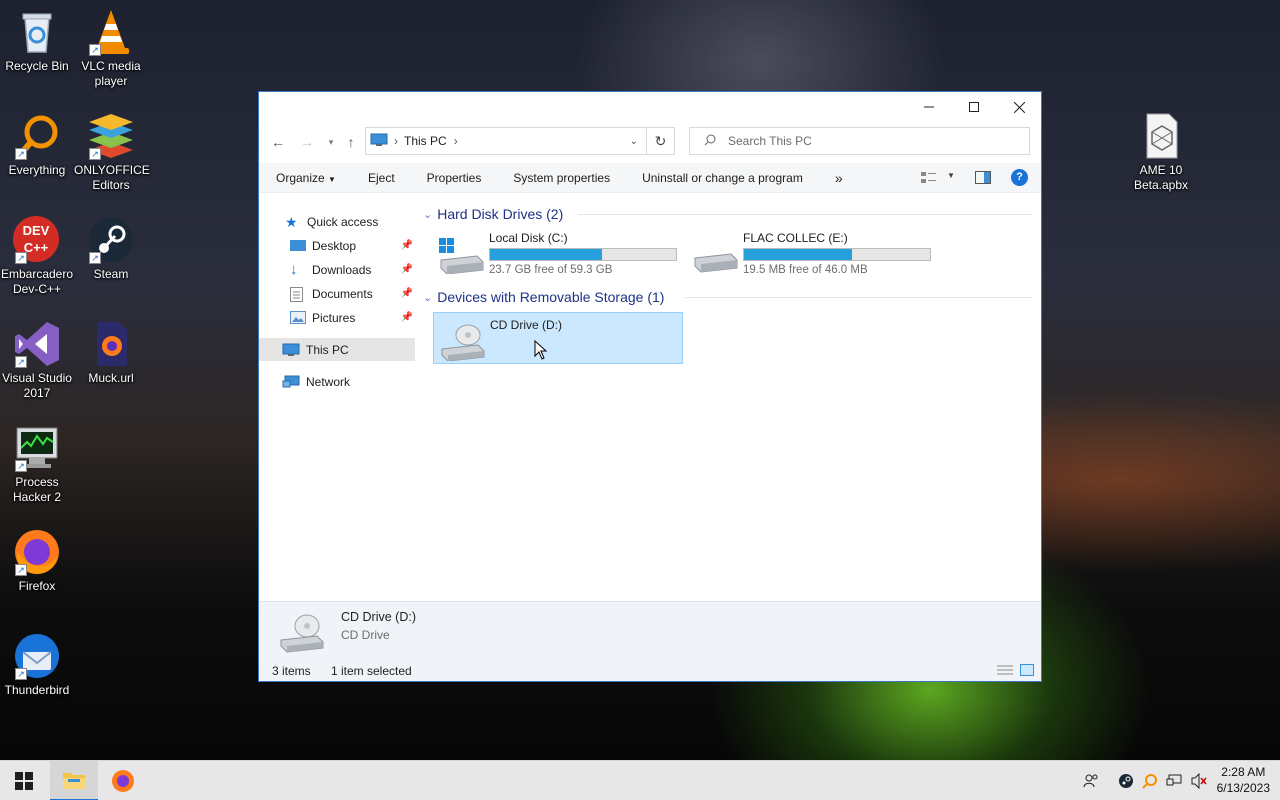 The width and height of the screenshot is (1280, 800). I want to click on desktop-icon-label: Steam, so click(111, 274).